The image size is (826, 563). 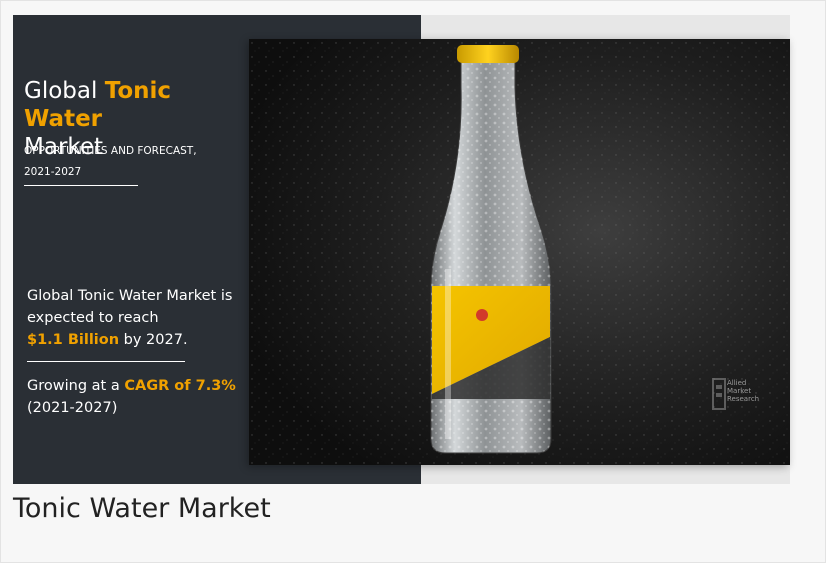 What do you see at coordinates (153, 340) in the screenshot?
I see `stat1-suffix: by 2027.` at bounding box center [153, 340].